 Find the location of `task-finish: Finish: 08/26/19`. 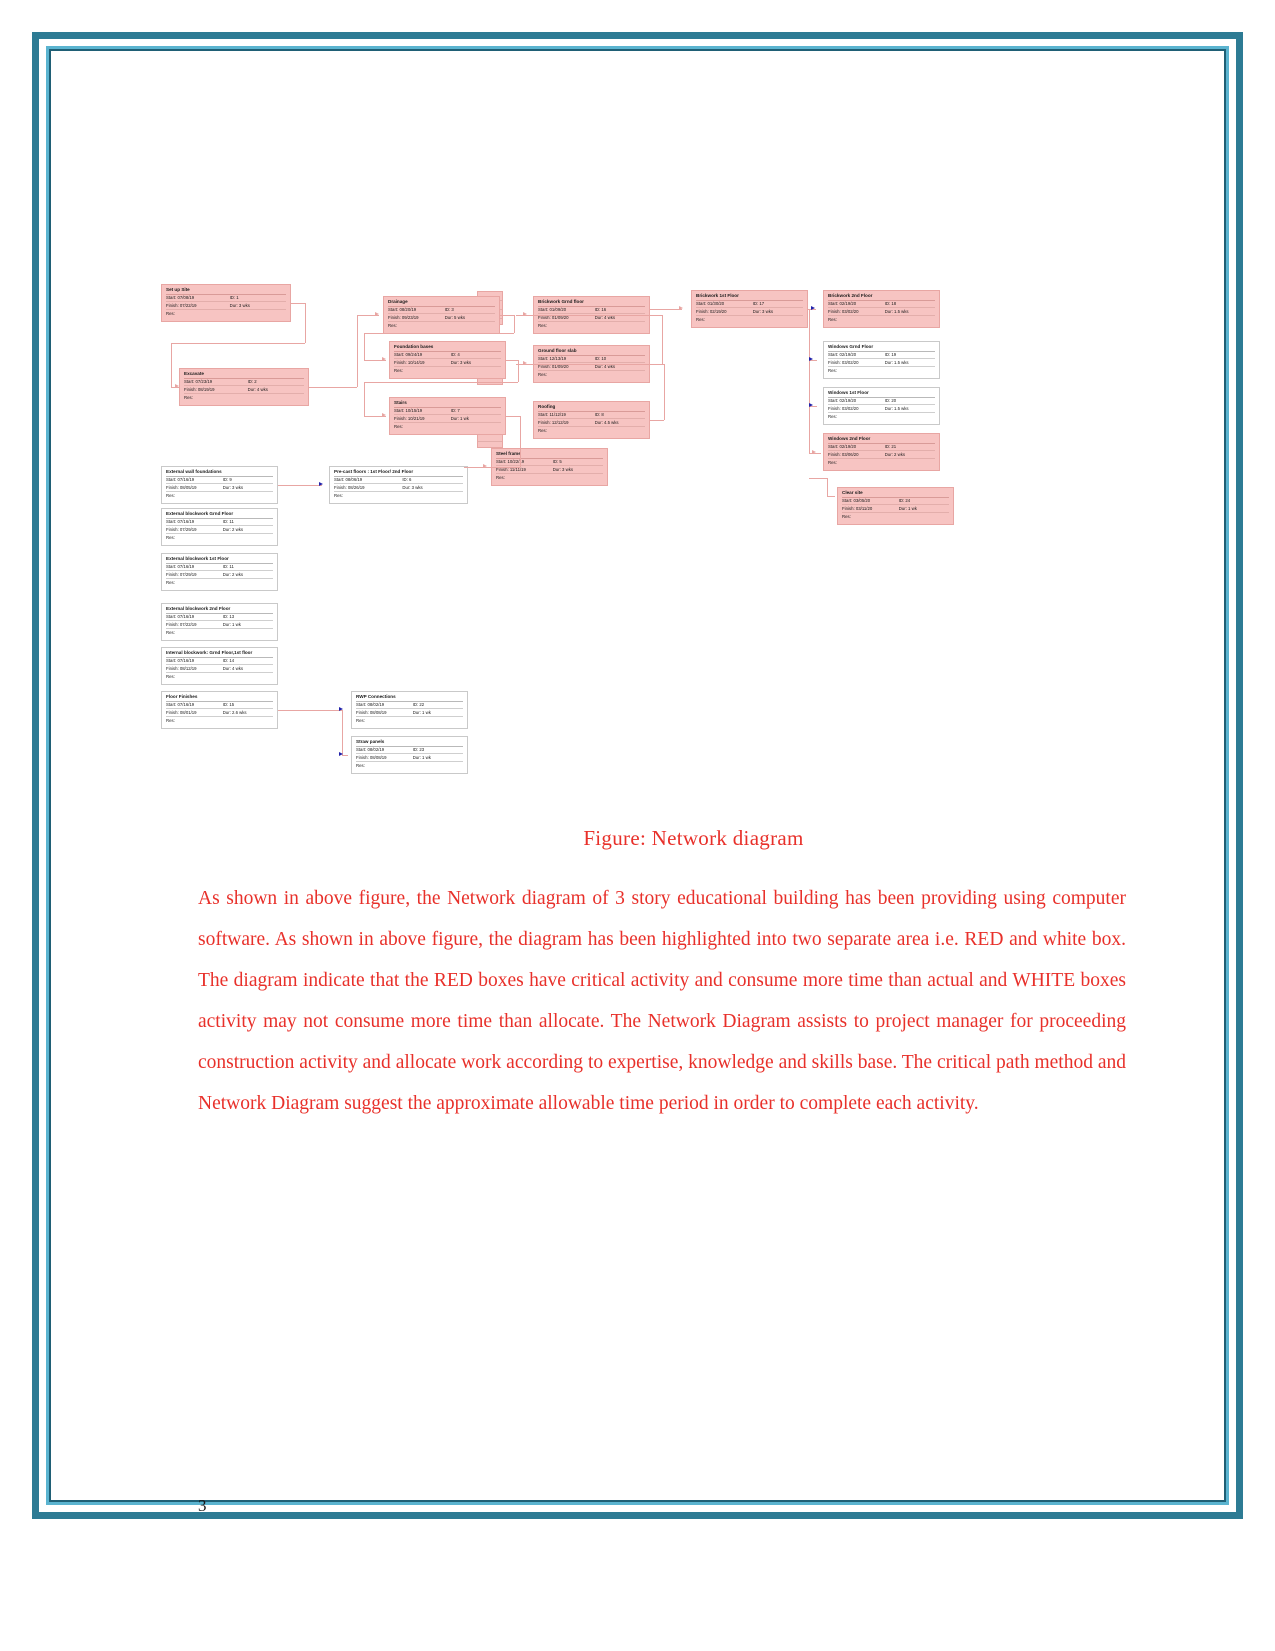

task-finish: Finish: 08/26/19 is located at coordinates (349, 487).